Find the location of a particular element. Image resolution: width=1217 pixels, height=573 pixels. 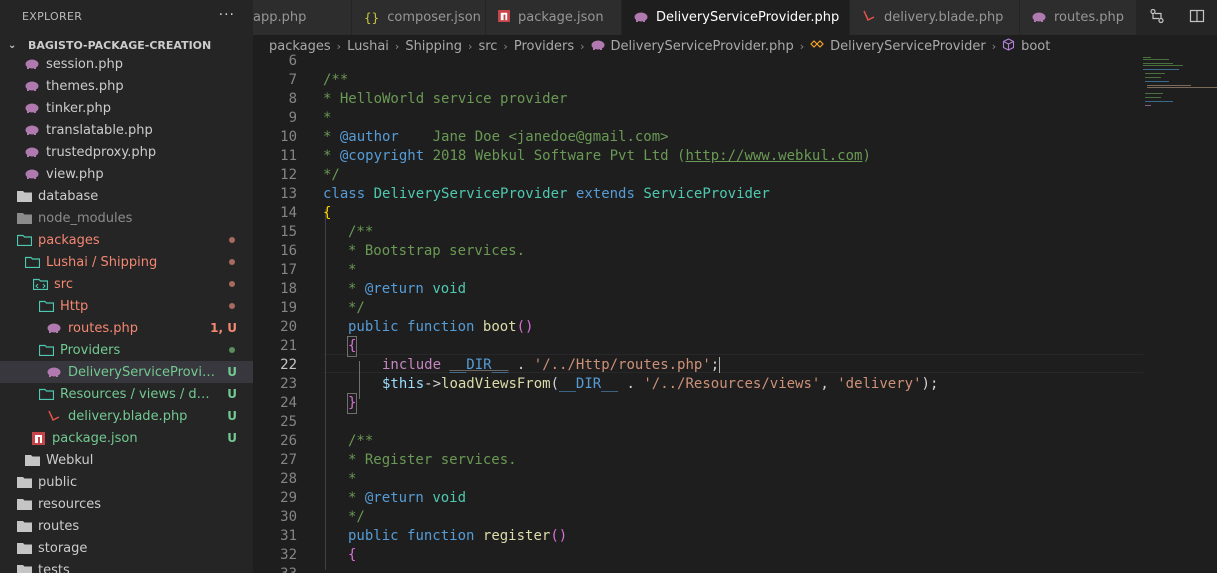

tree-item-package-json: package.json U is located at coordinates (141, 438).